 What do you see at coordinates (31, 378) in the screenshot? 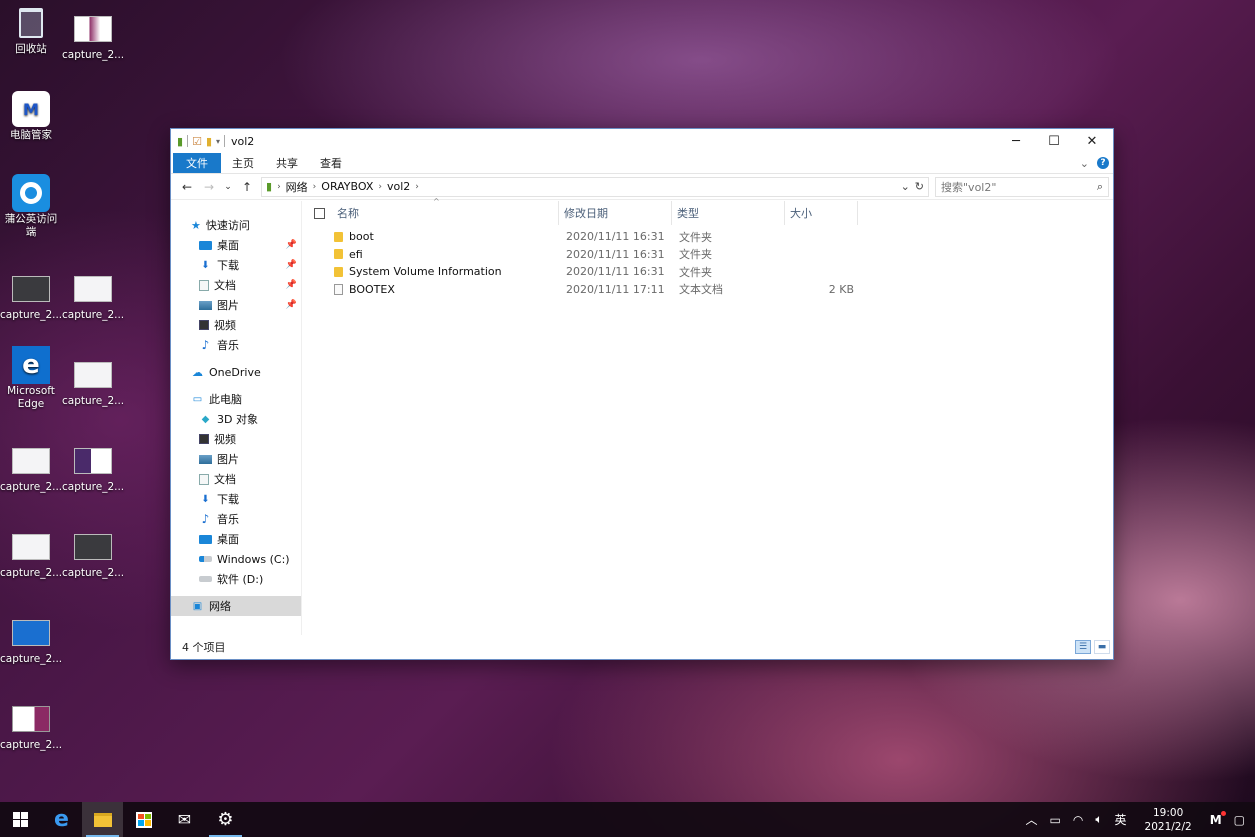
I see `desktop-icon-edge: e Microsoft Edge` at bounding box center [31, 378].